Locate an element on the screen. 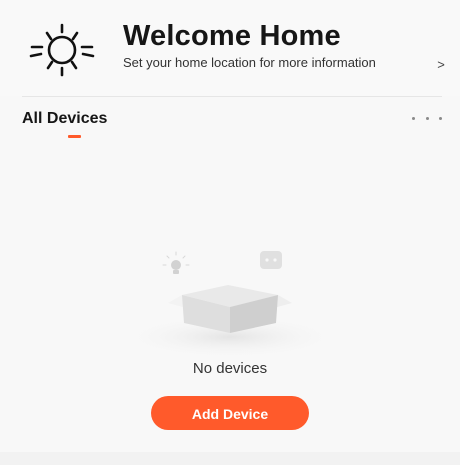 The height and width of the screenshot is (465, 460). more-icon is located at coordinates (427, 118).